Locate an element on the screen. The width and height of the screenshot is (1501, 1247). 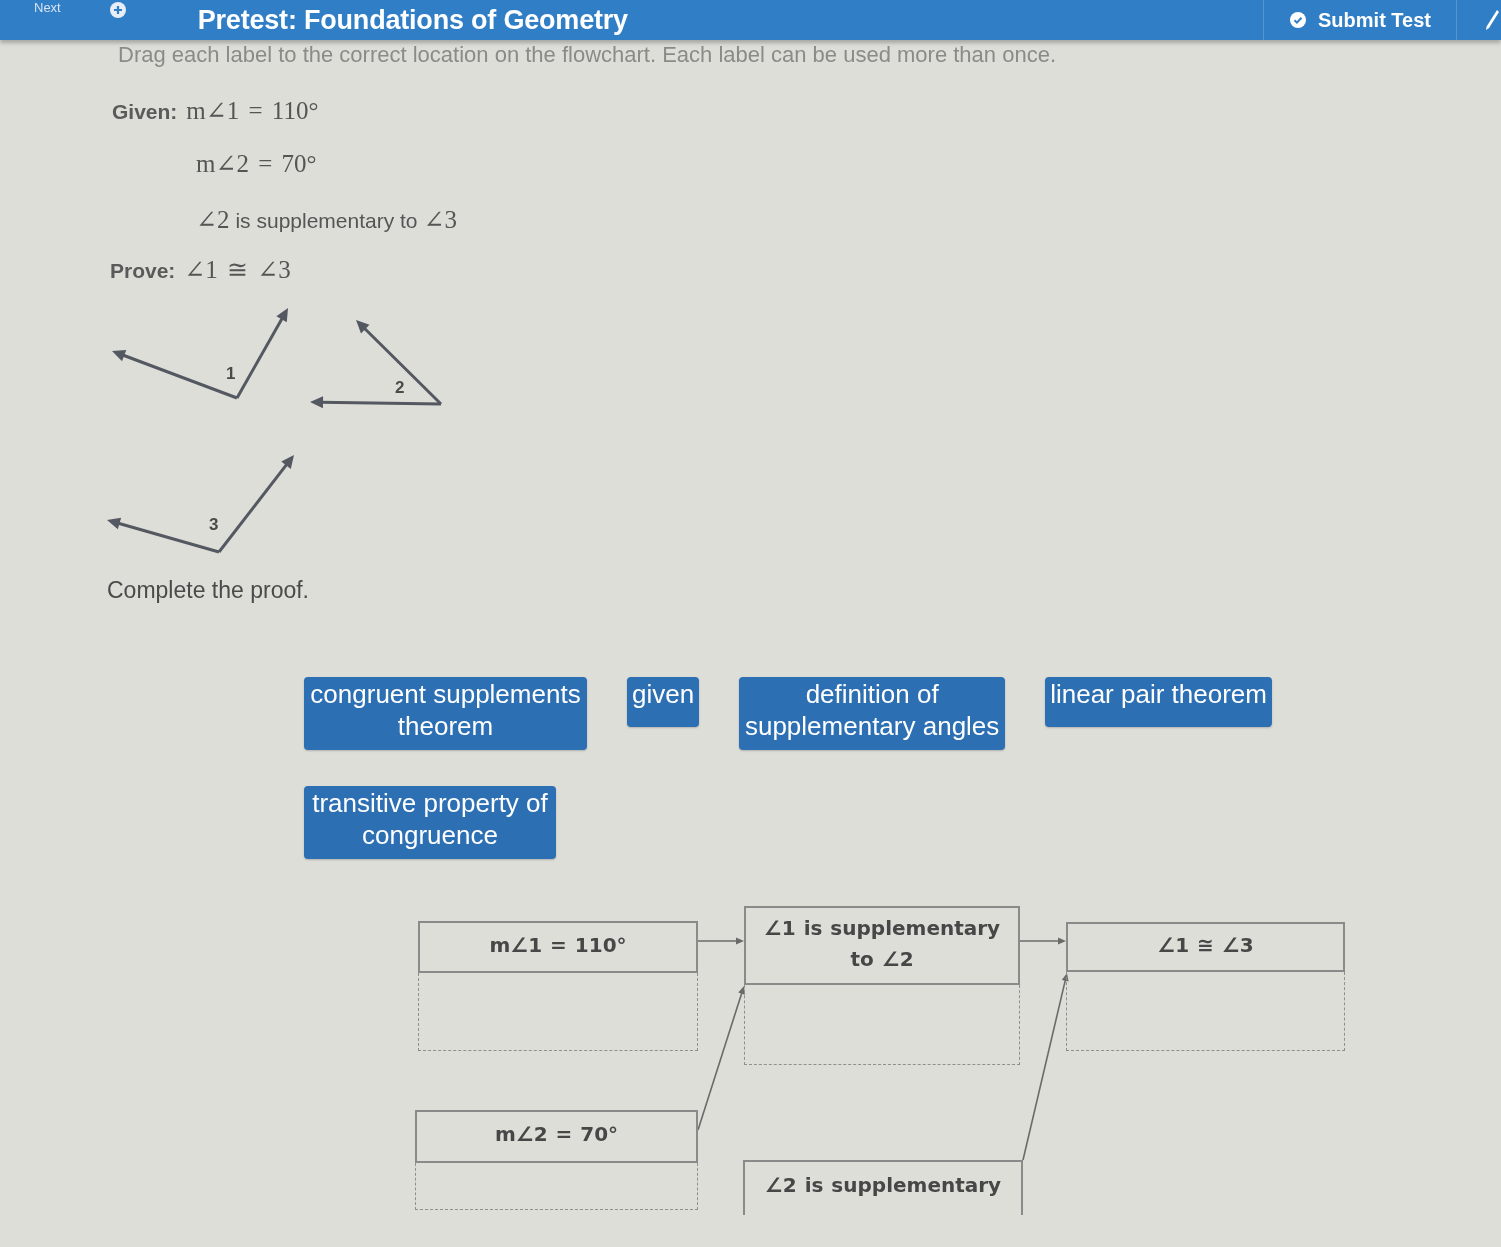
submit-test-button: Submit Test is located at coordinates (1360, 20).